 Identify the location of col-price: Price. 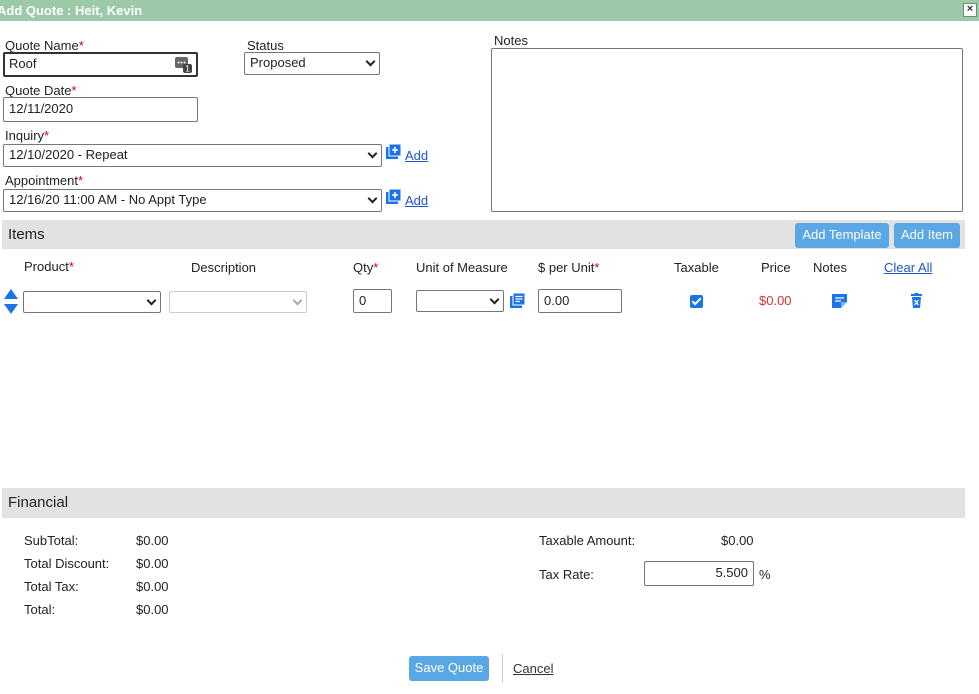
(776, 267).